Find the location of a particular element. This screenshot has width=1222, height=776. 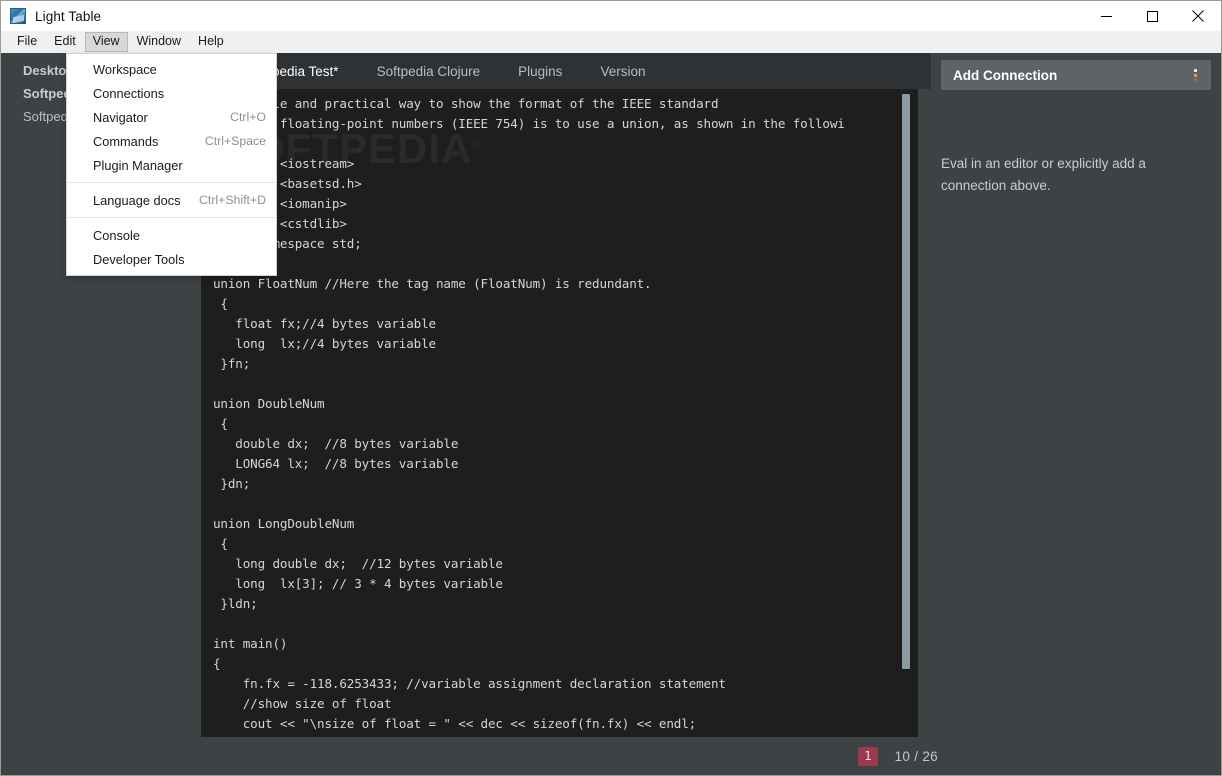

menu-item-label: Connections is located at coordinates (129, 93).